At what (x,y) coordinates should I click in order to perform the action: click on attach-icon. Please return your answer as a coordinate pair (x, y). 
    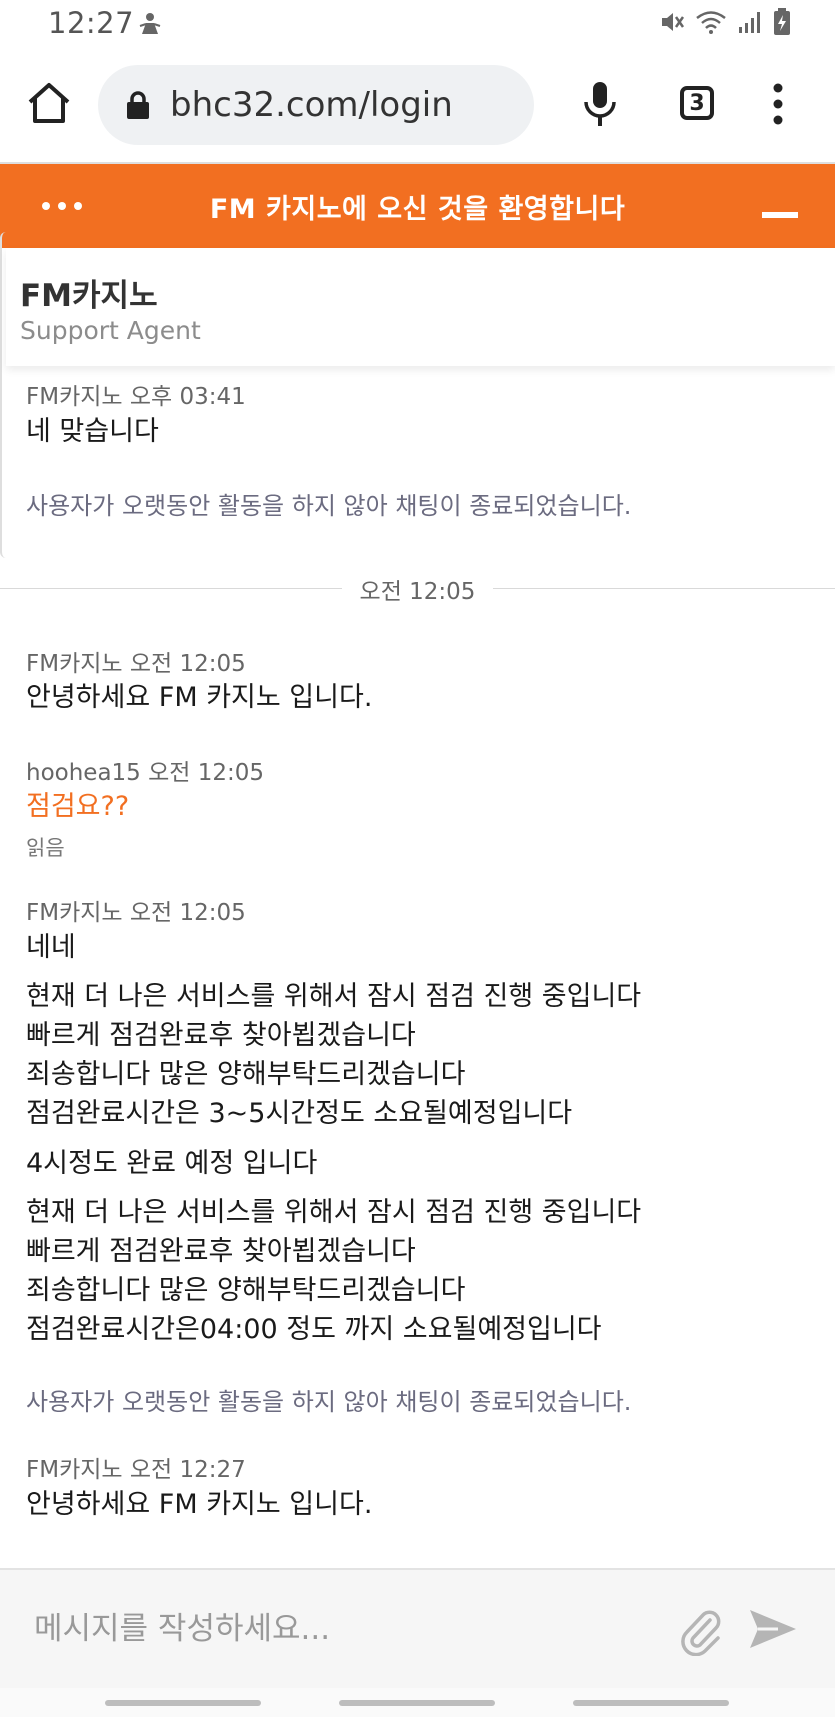
    Looking at the image, I should click on (702, 1632).